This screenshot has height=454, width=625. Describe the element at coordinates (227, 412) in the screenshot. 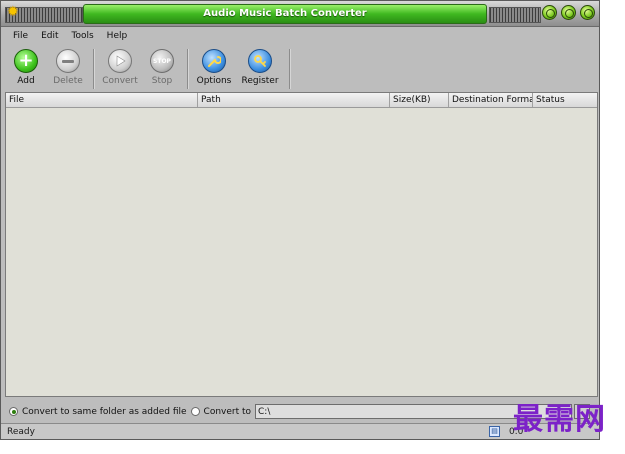

I see `convert-to-label: Convert to` at that location.